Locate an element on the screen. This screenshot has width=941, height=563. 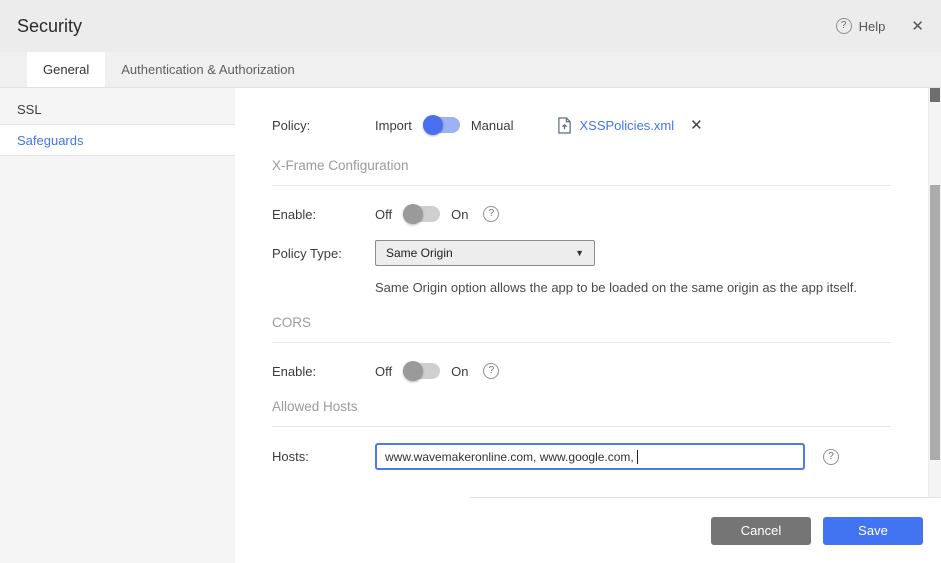
policy-row: Policy: Import Manual XSSPolicies.xml ✕ is located at coordinates (581, 125).